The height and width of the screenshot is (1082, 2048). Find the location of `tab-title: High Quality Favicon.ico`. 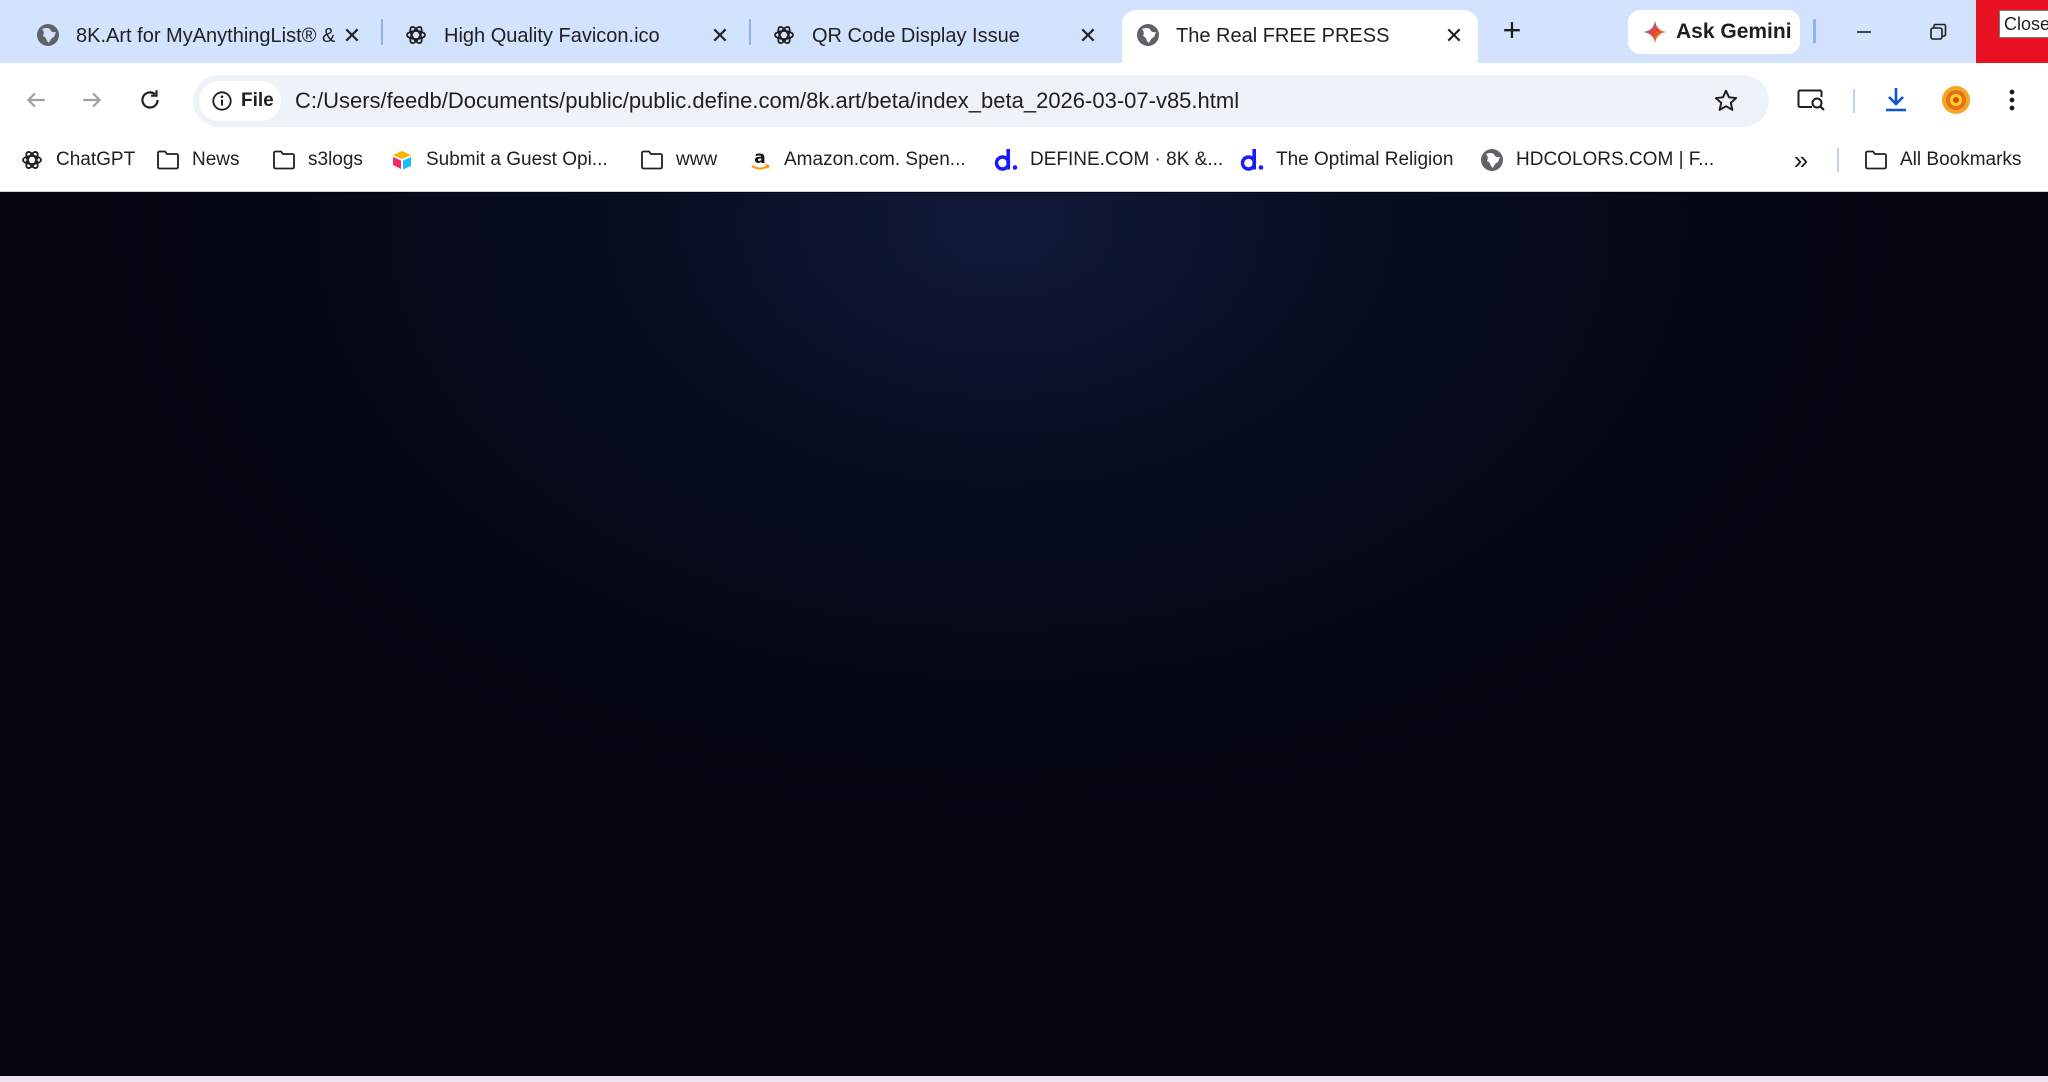

tab-title: High Quality Favicon.ico is located at coordinates (552, 36).